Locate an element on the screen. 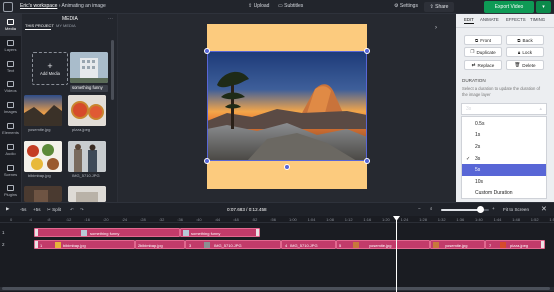 Image resolution: width=554 pixels, height=292 pixels. timeline-clip-image: 2 bibimbap.jpg is located at coordinates (160, 244).